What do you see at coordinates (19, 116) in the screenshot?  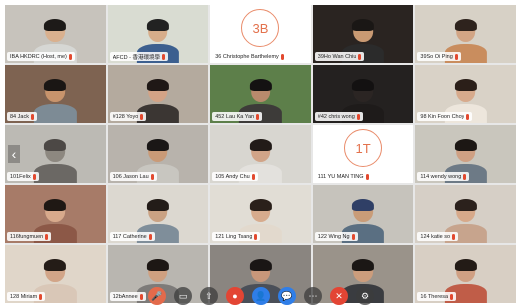 I see `participant-name: 84 Jack` at bounding box center [19, 116].